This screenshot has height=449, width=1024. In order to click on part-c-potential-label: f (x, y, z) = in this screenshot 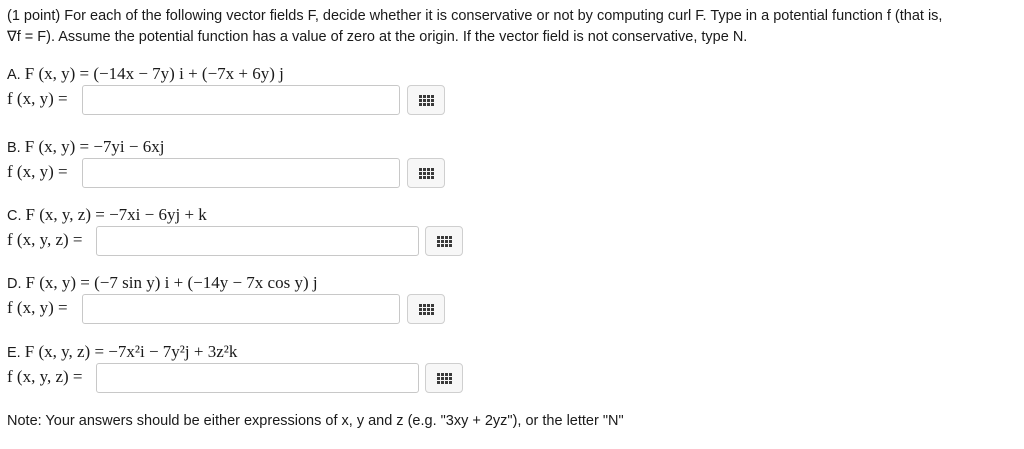, I will do `click(45, 239)`.